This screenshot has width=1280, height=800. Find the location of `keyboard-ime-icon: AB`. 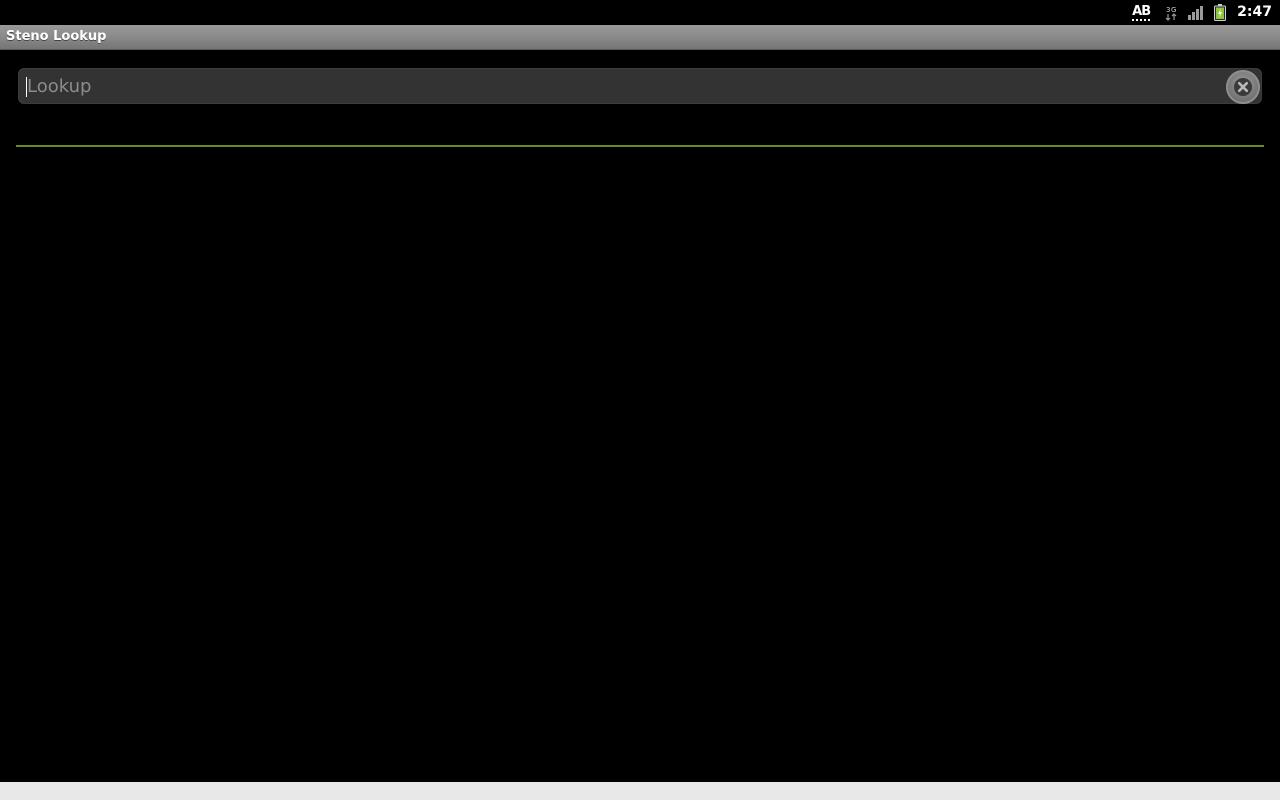

keyboard-ime-icon: AB is located at coordinates (1141, 12).